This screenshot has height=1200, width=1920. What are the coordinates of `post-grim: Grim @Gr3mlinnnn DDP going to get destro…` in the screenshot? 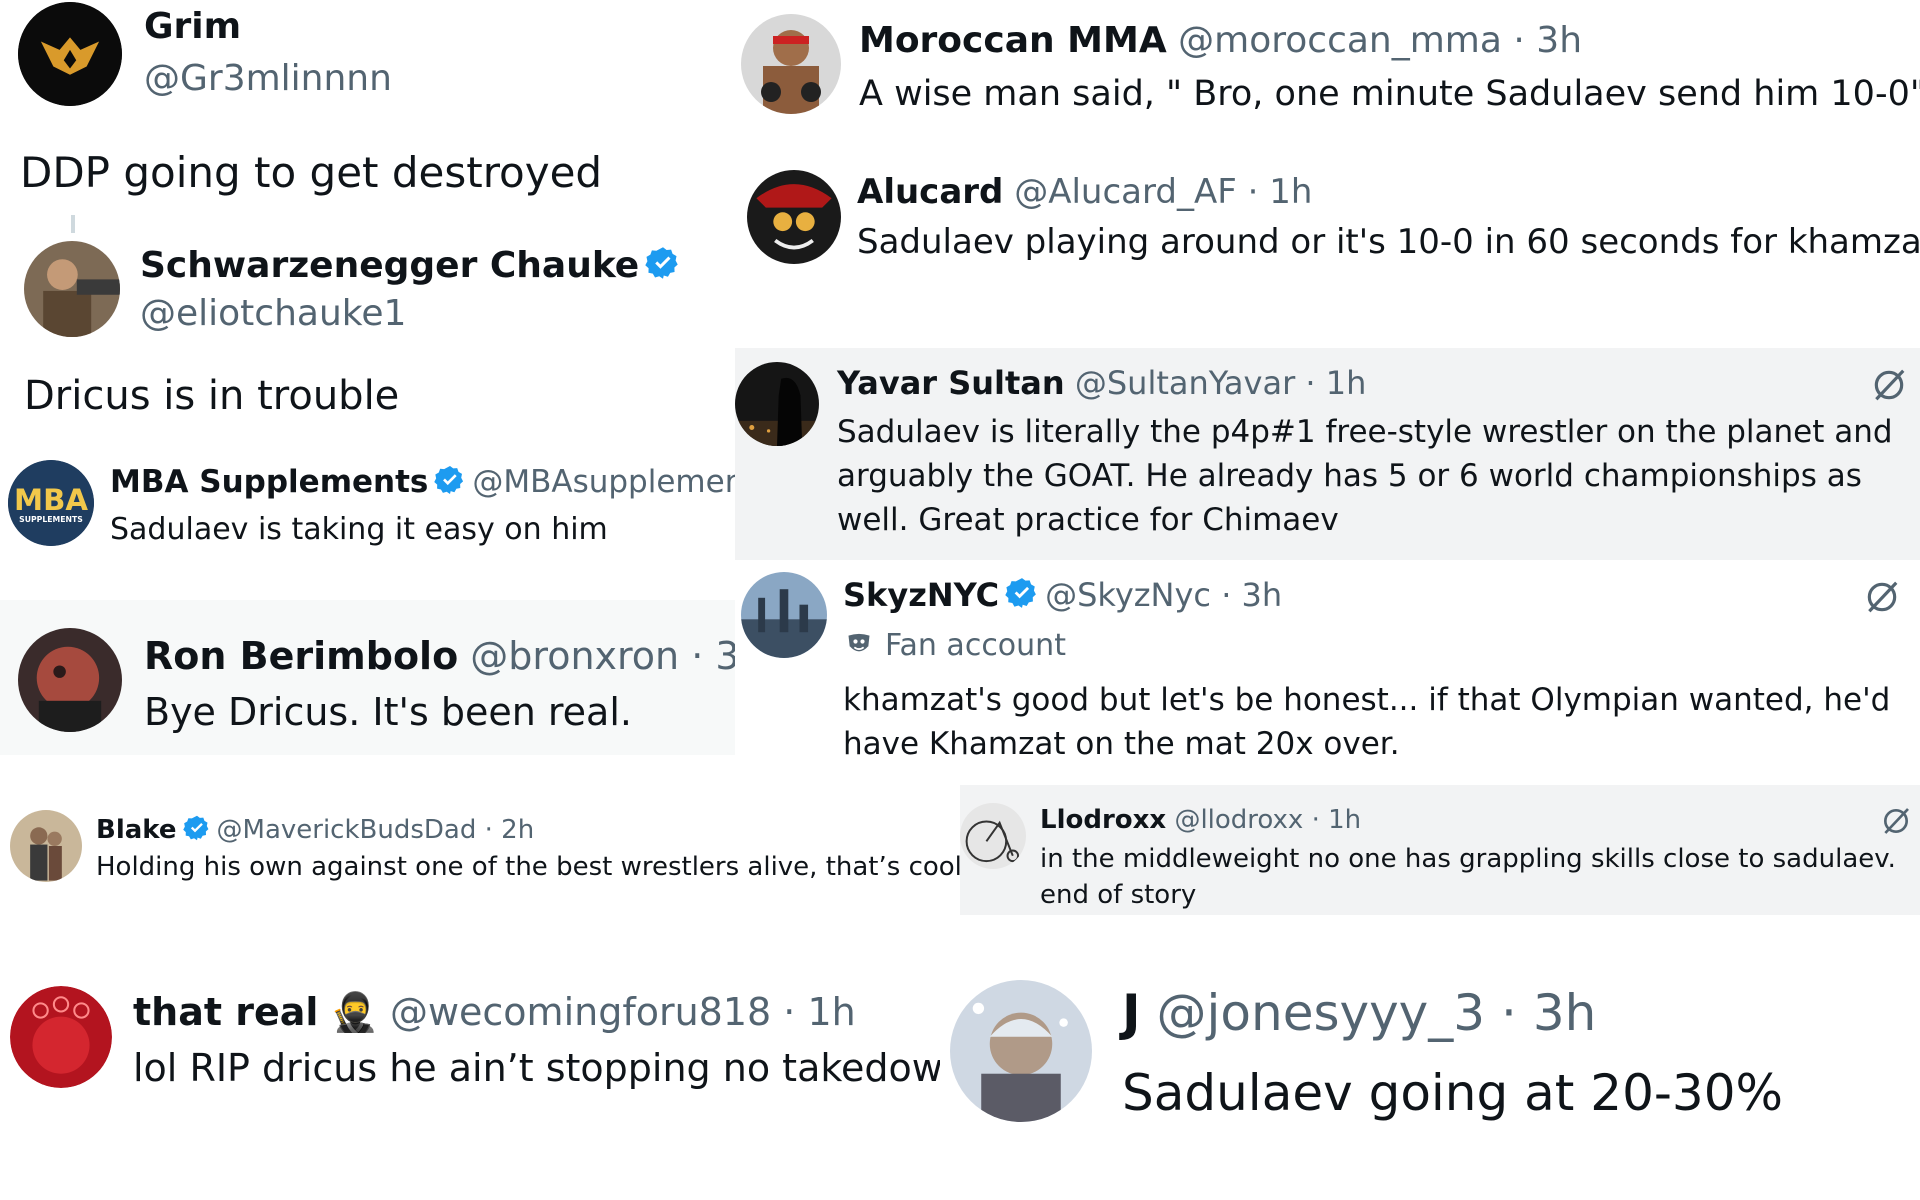 It's located at (300, 107).